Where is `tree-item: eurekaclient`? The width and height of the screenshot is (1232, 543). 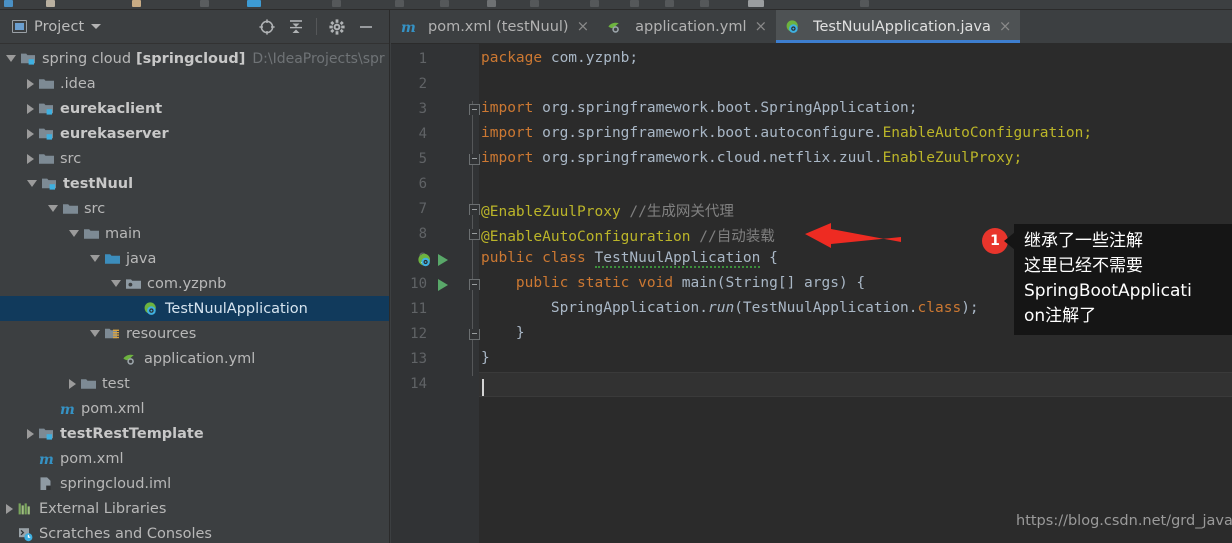 tree-item: eurekaclient is located at coordinates (194, 108).